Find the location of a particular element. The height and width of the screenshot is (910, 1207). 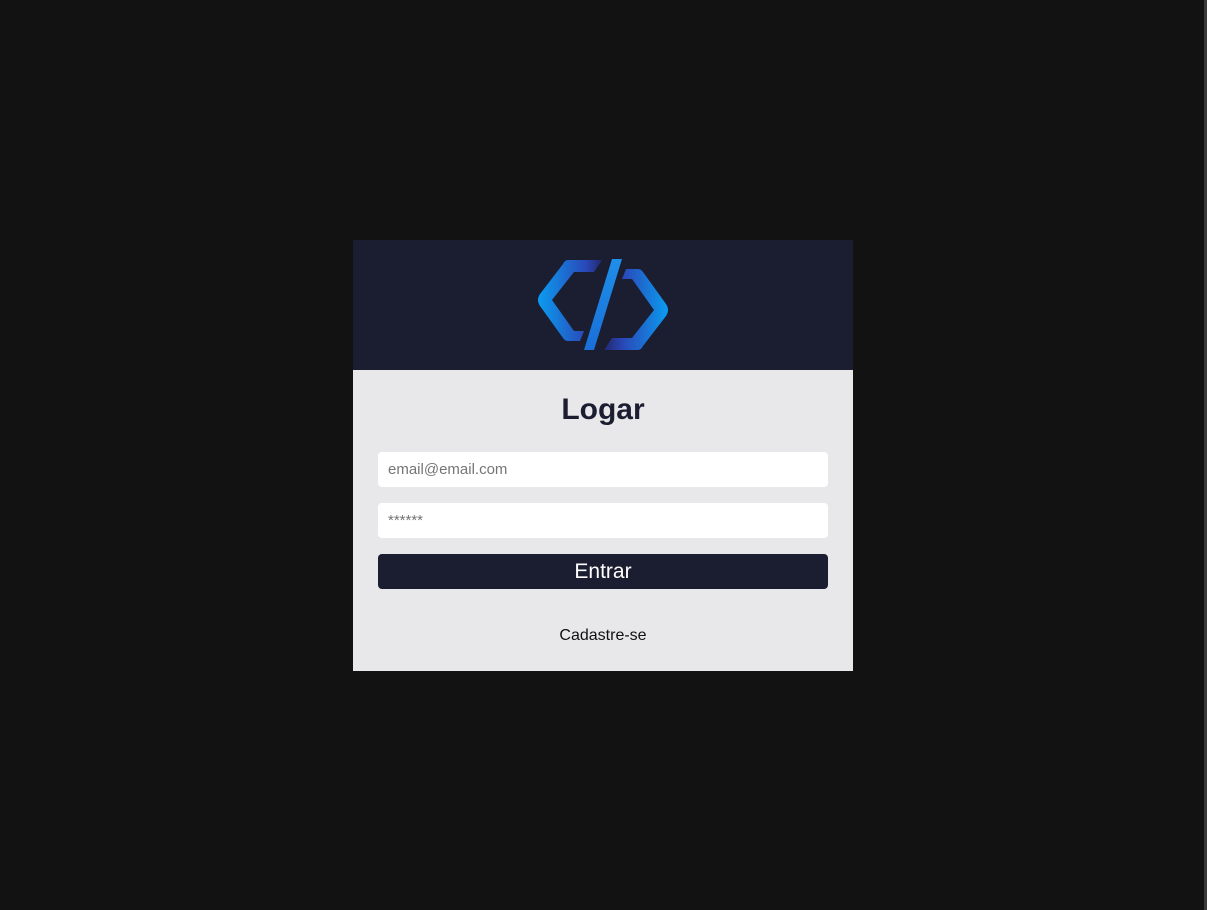

password-field is located at coordinates (603, 520).